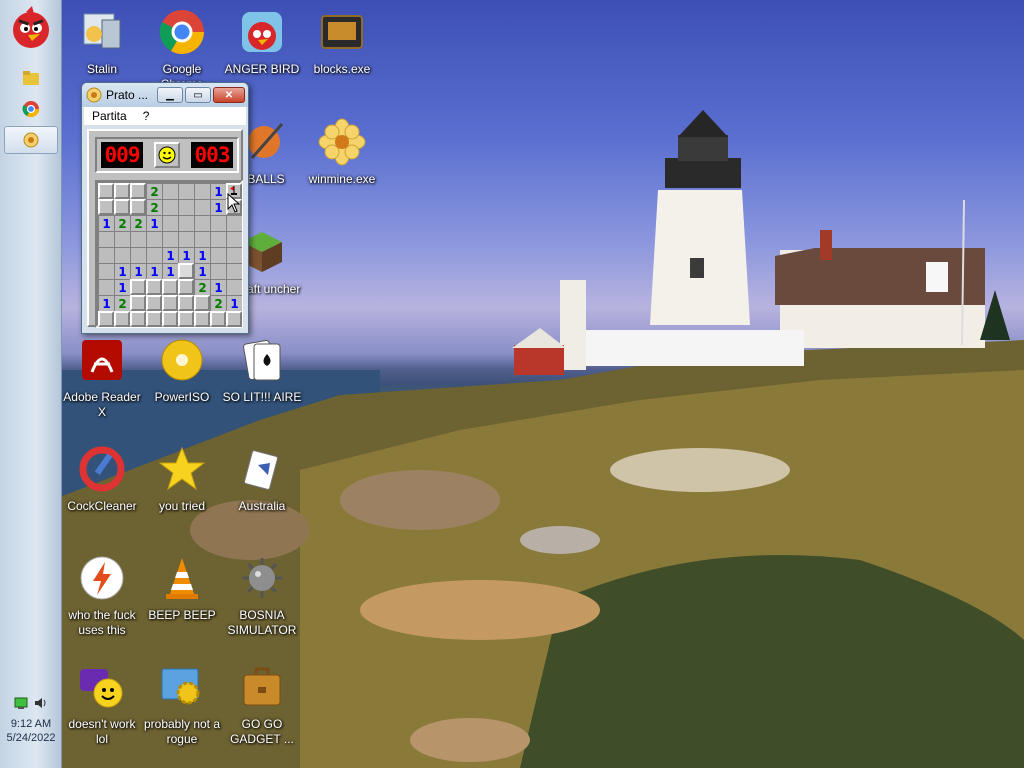  What do you see at coordinates (102, 596) in the screenshot?
I see `desktop-icon-flash: who the fuck uses this` at bounding box center [102, 596].